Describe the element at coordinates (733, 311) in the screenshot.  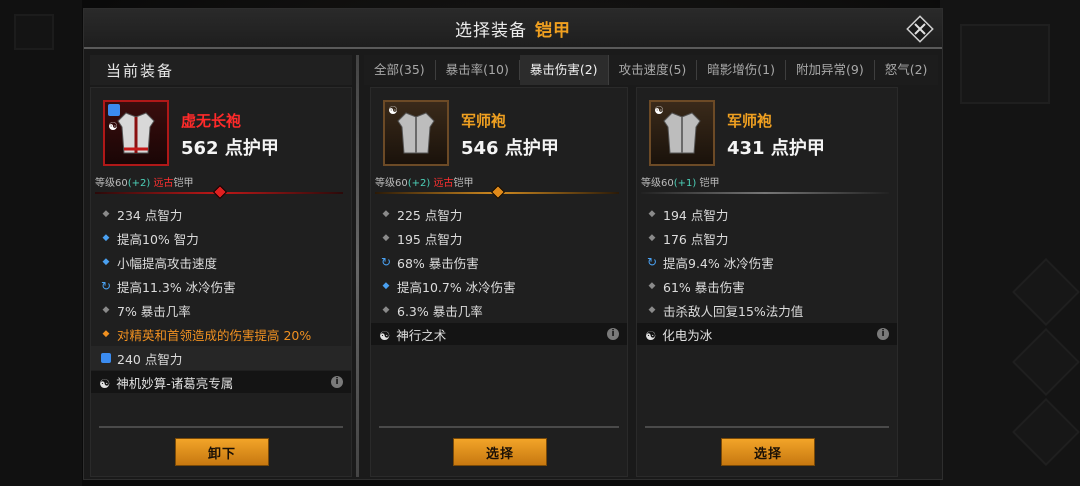
I see `stat-text: 击杀敌人回复15%法力值` at that location.